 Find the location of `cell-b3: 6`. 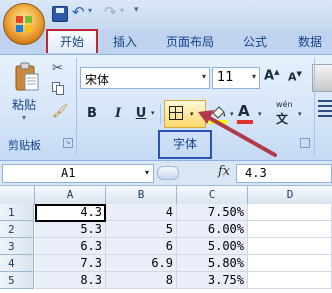

cell-b3: 6 is located at coordinates (141, 246).